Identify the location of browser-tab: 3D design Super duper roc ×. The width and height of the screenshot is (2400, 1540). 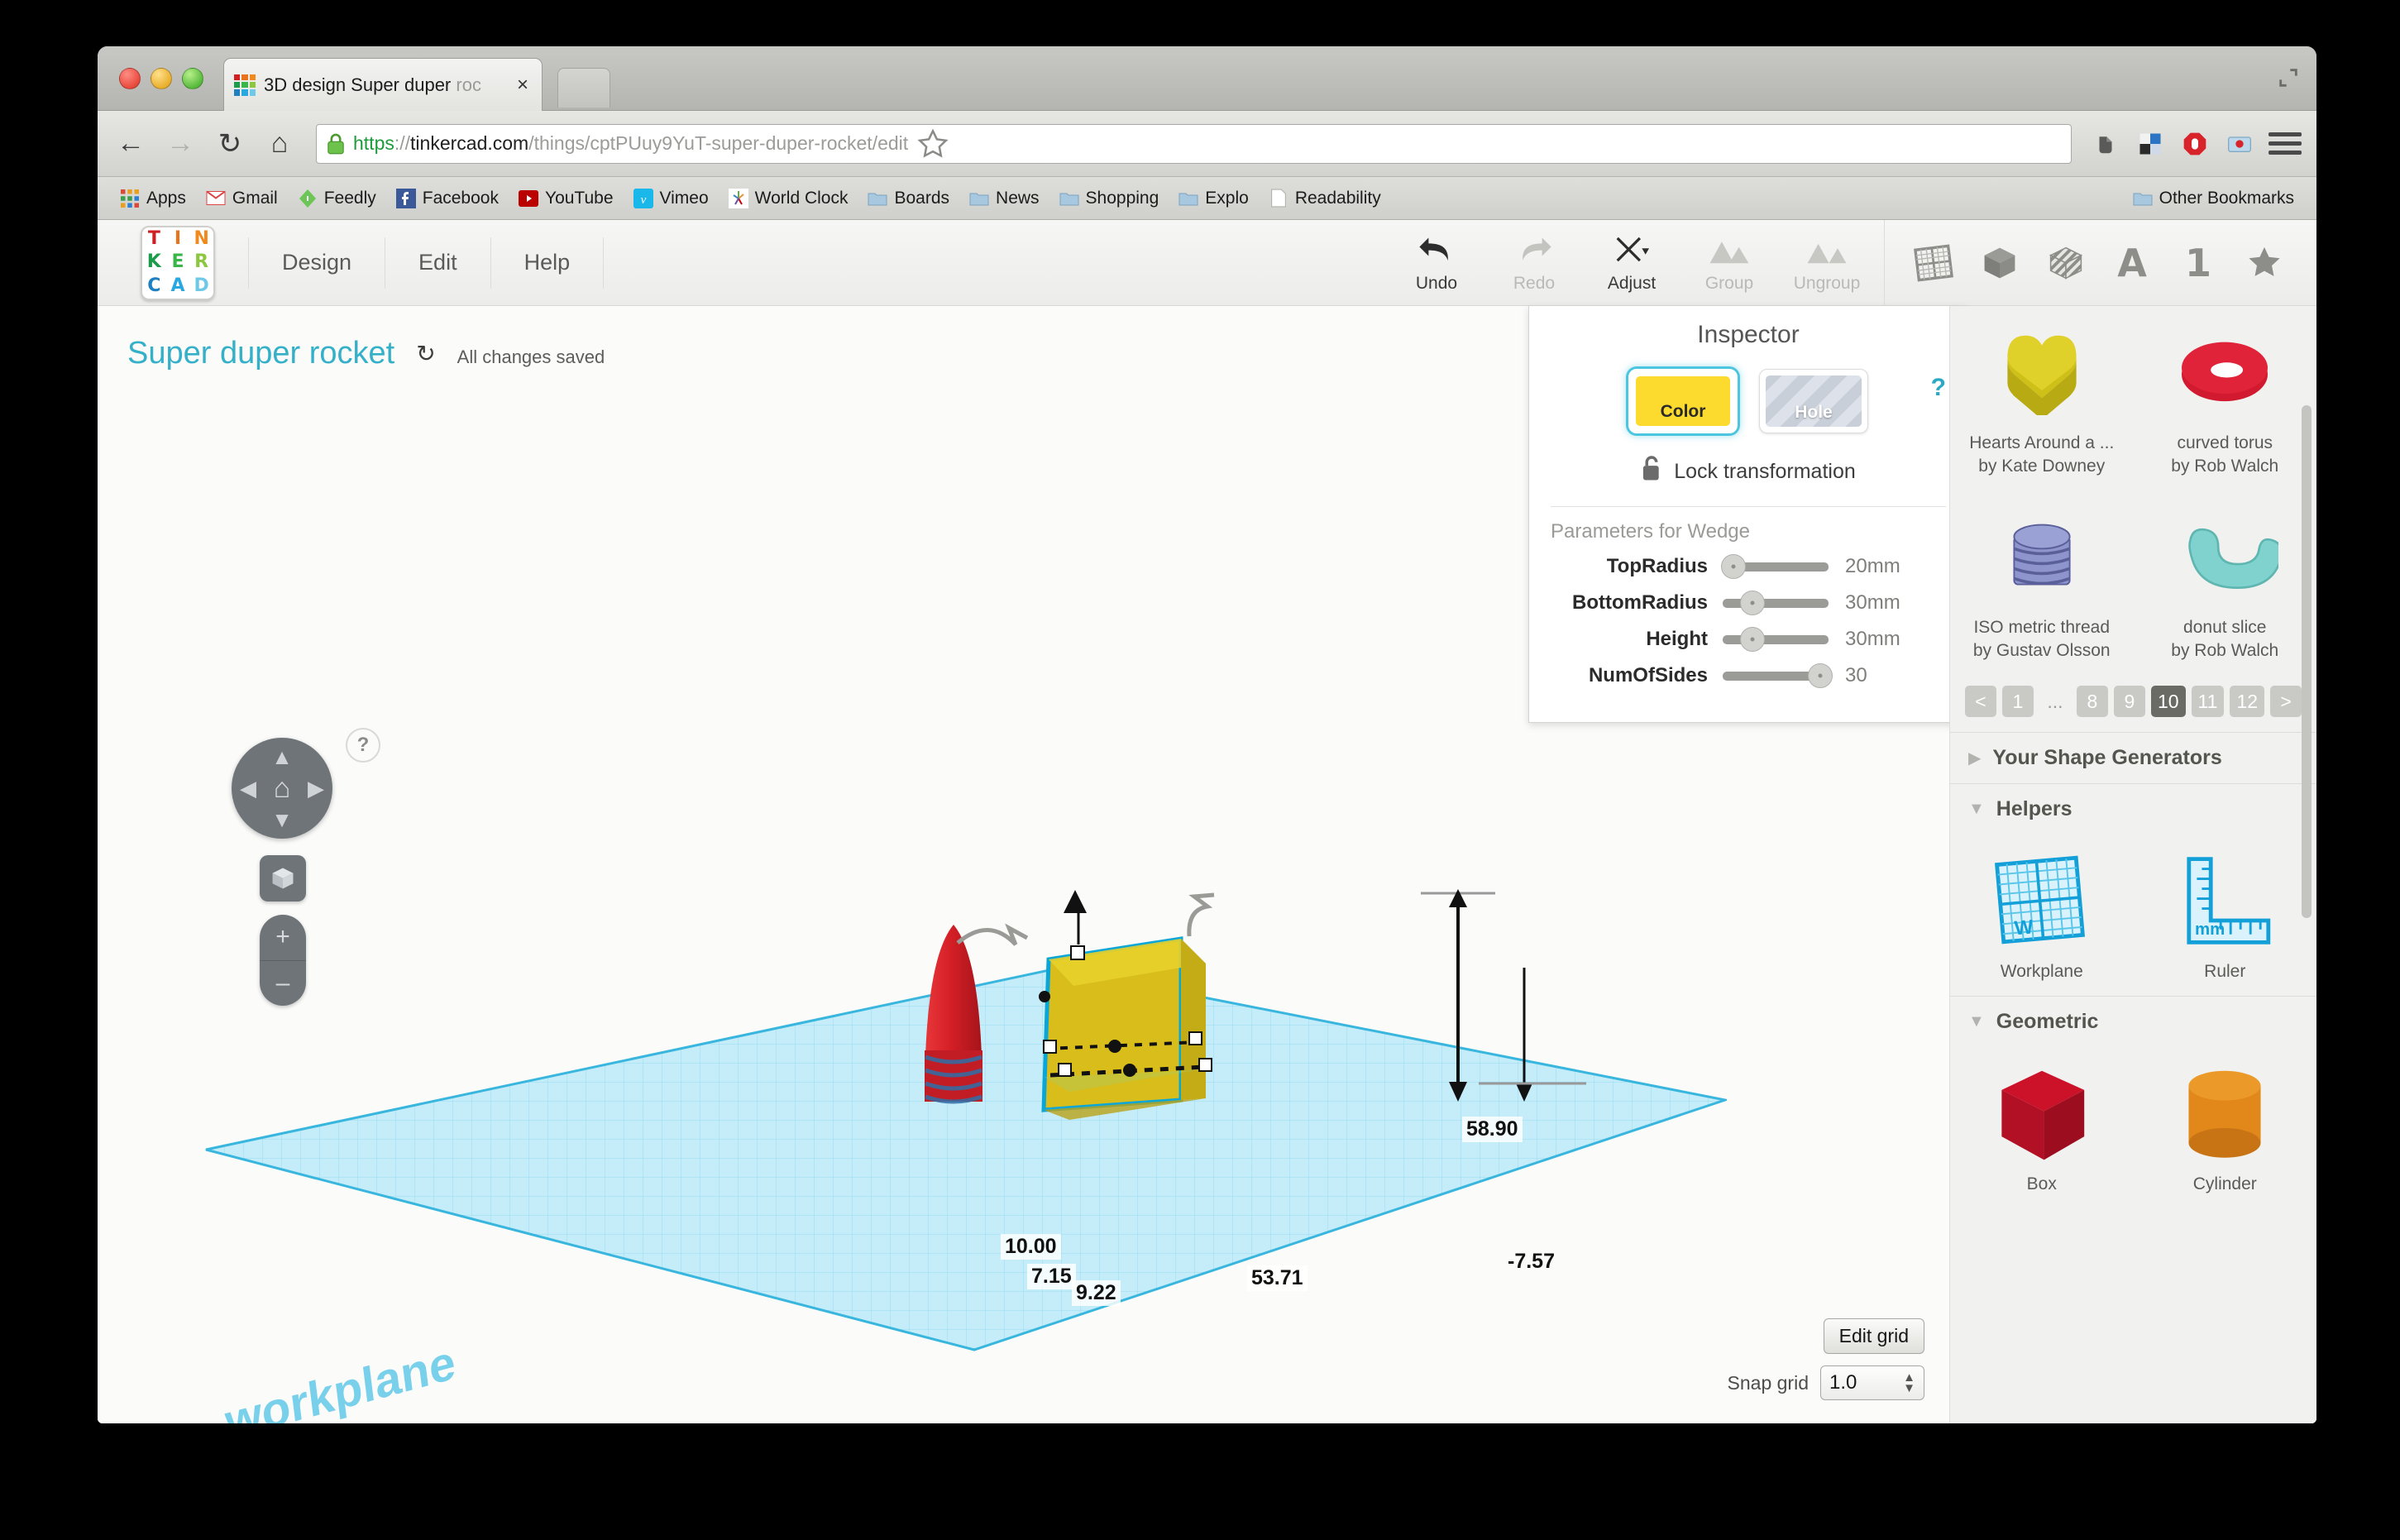
(383, 84).